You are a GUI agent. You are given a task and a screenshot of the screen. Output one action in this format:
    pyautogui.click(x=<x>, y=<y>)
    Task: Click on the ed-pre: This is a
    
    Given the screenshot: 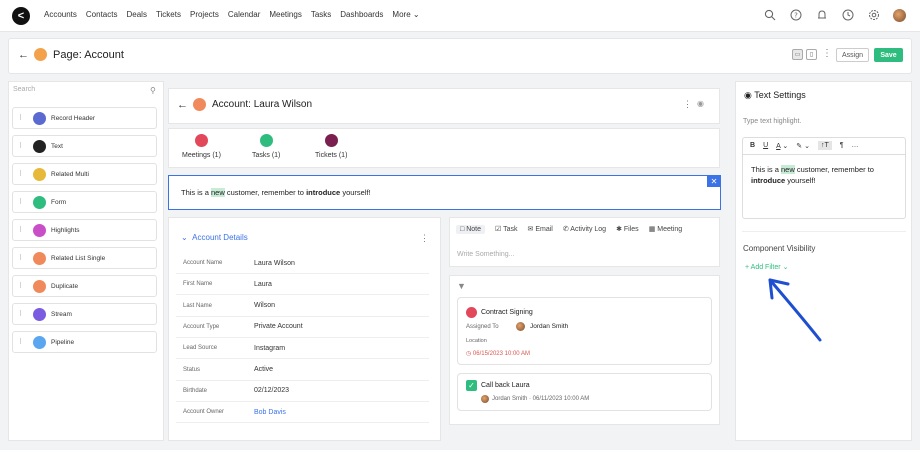 What is the action you would take?
    pyautogui.click(x=766, y=169)
    